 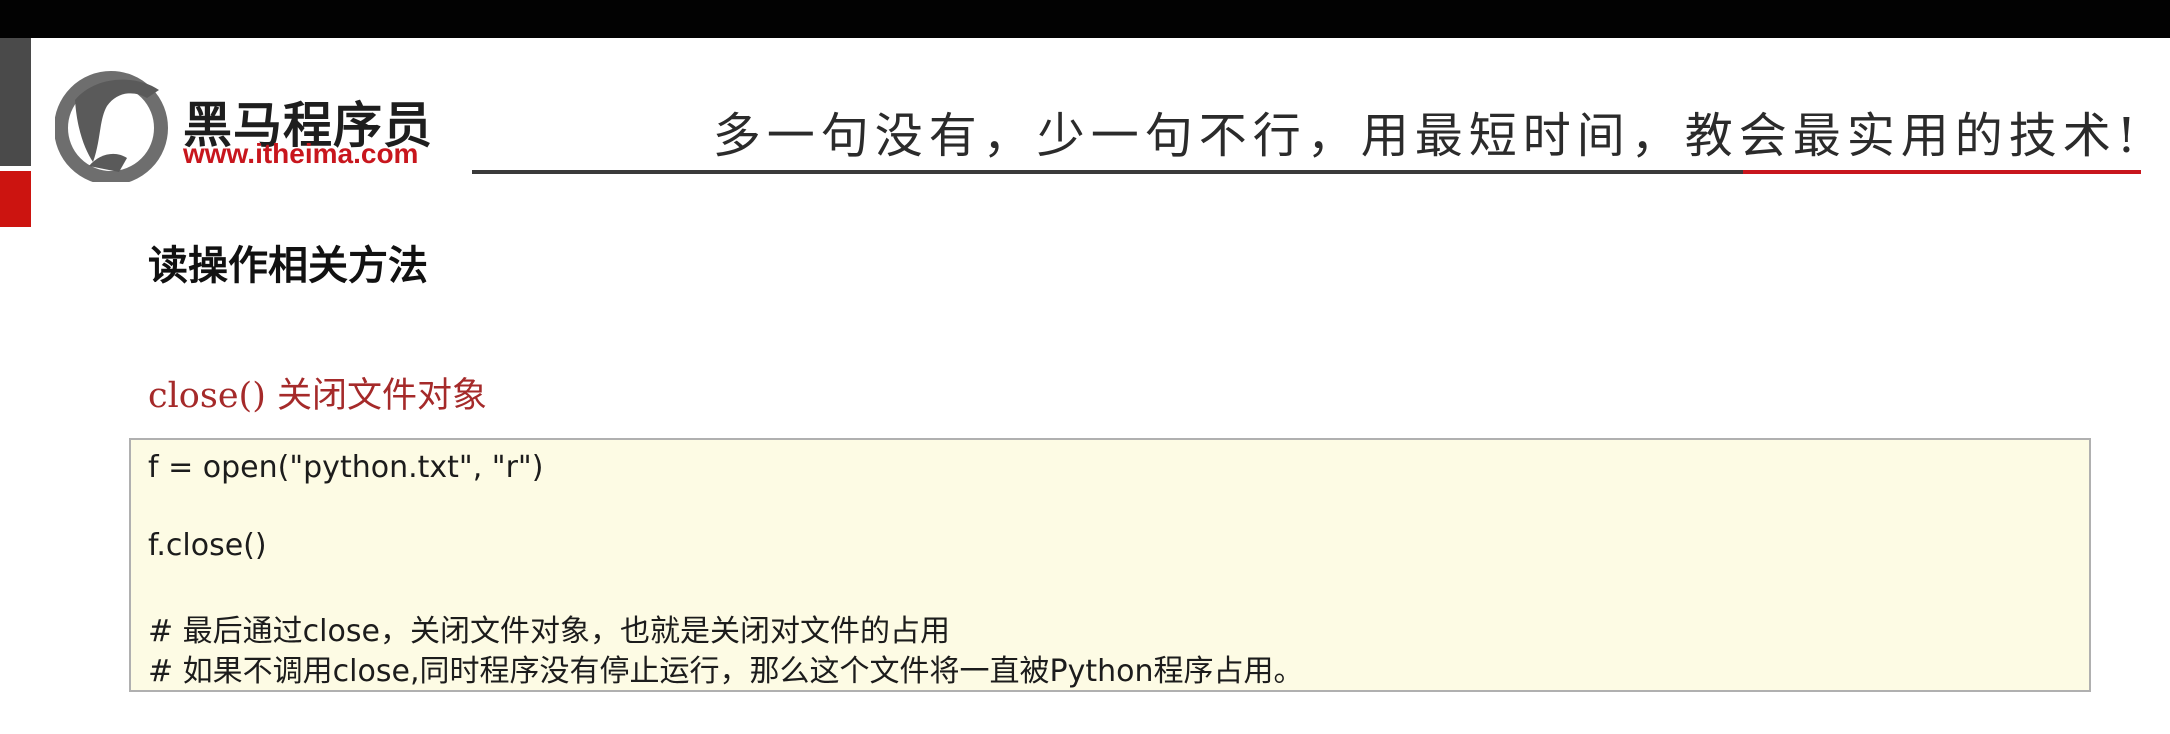 What do you see at coordinates (15, 102) in the screenshot?
I see `side-accent-gray` at bounding box center [15, 102].